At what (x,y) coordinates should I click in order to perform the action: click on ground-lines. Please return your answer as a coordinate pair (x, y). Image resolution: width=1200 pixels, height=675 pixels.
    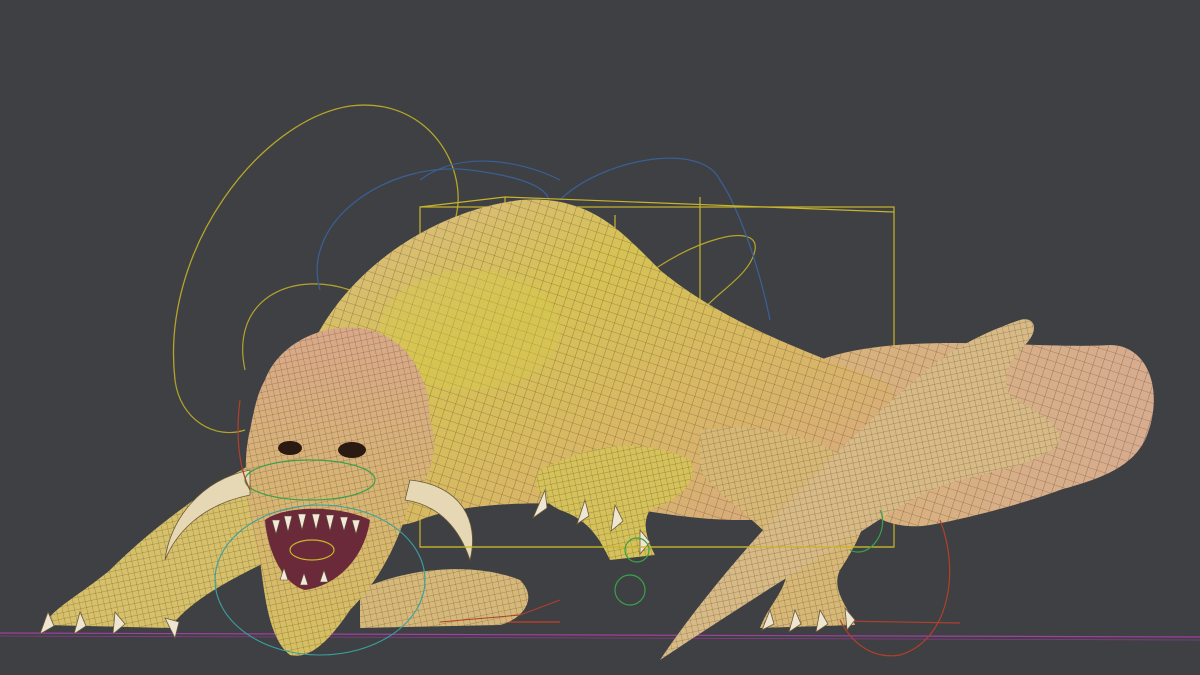
    Looking at the image, I should click on (600, 630).